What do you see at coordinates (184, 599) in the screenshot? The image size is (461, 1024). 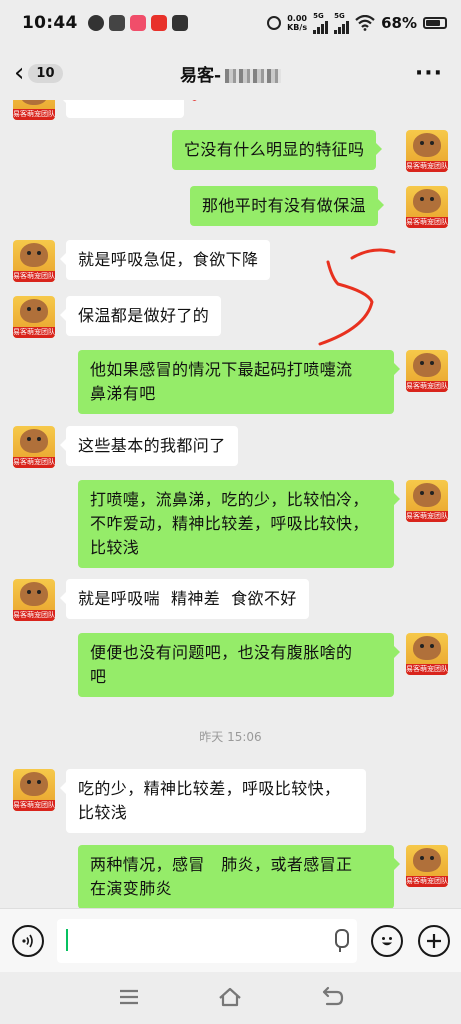 I see `incoming-message: 就是呼吸喘 精神差 食欲不好` at bounding box center [184, 599].